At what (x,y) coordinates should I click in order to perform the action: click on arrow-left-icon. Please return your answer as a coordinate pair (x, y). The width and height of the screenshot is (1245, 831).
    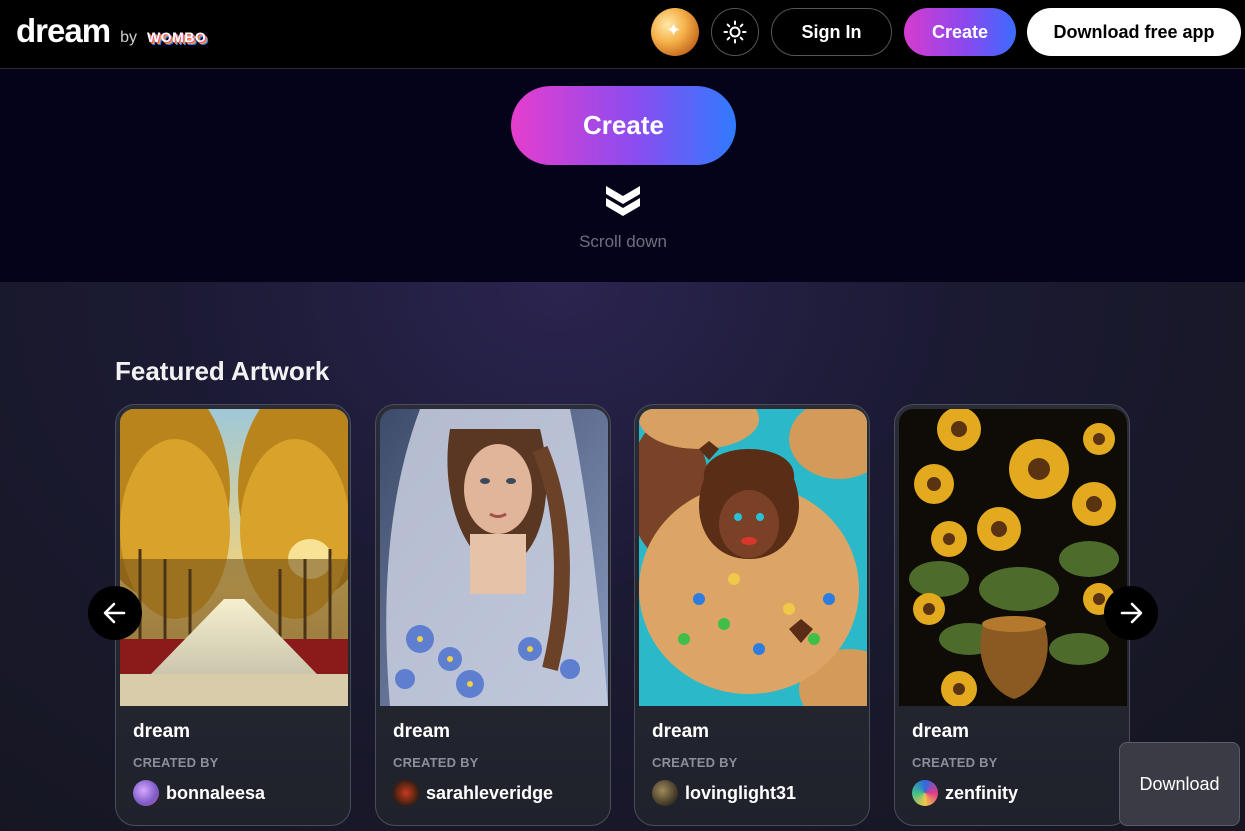
    Looking at the image, I should click on (114, 613).